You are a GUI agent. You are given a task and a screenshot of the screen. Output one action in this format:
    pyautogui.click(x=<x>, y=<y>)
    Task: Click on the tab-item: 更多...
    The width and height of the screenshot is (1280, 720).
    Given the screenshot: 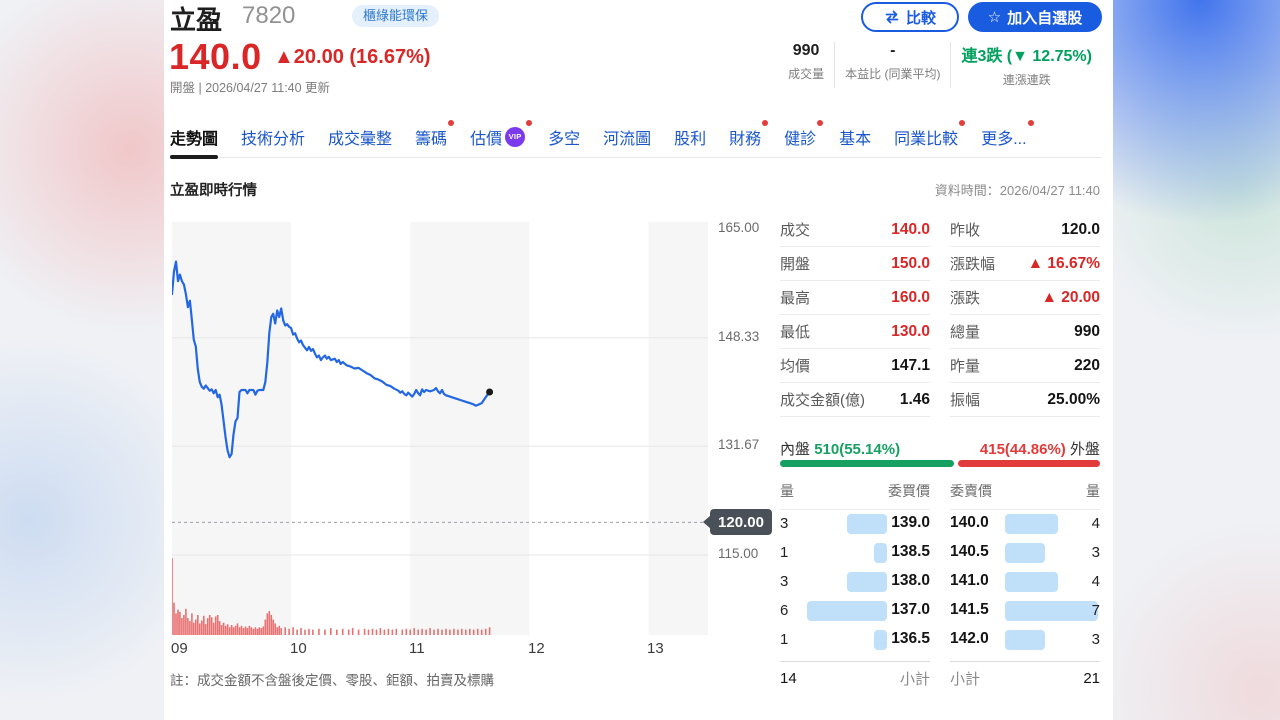 What is the action you would take?
    pyautogui.click(x=1007, y=136)
    